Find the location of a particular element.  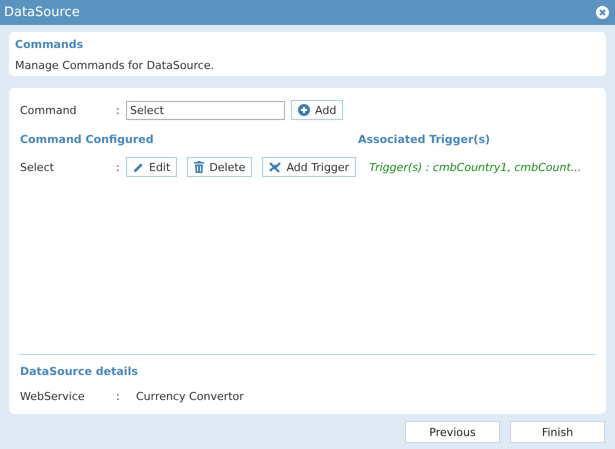

wizard-button: Previous is located at coordinates (452, 432).